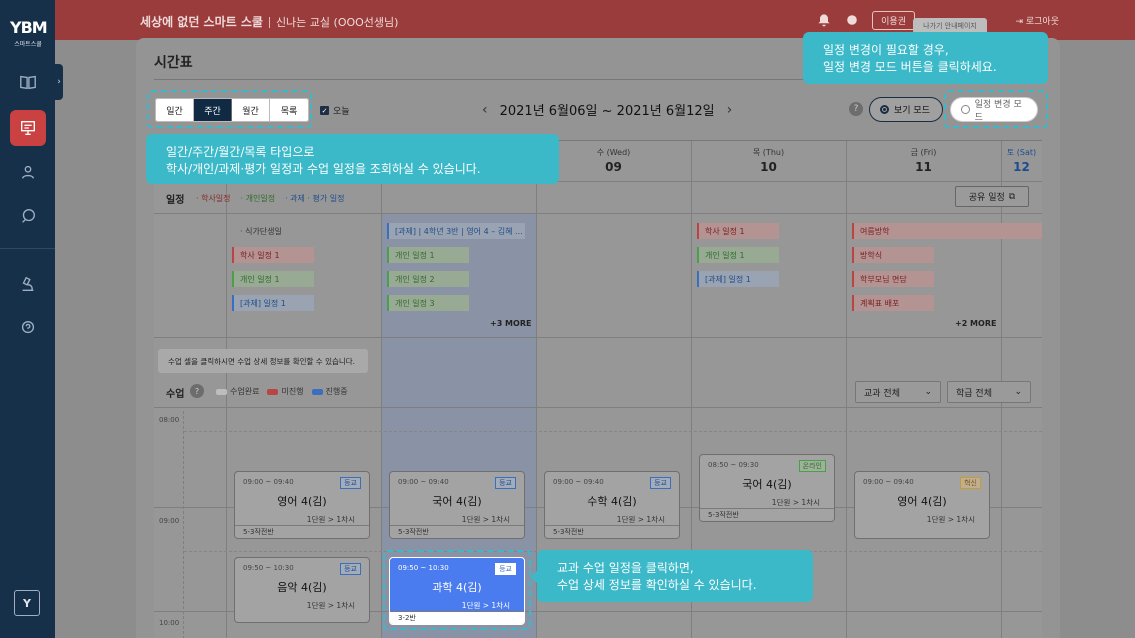 Image resolution: width=1135 pixels, height=638 pixels. Describe the element at coordinates (28, 44) in the screenshot. I see `logo-subtitle: 스마트스쿨` at that location.